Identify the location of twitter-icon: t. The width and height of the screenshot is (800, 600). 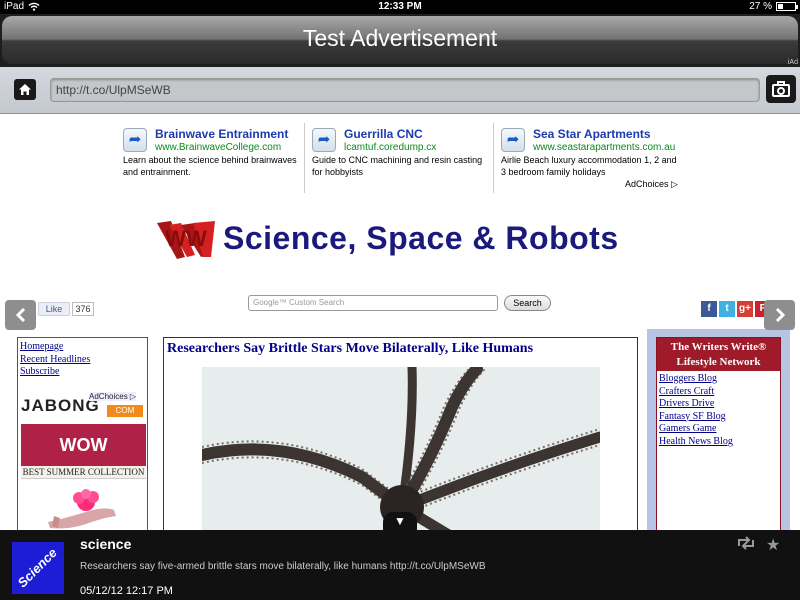
(727, 309).